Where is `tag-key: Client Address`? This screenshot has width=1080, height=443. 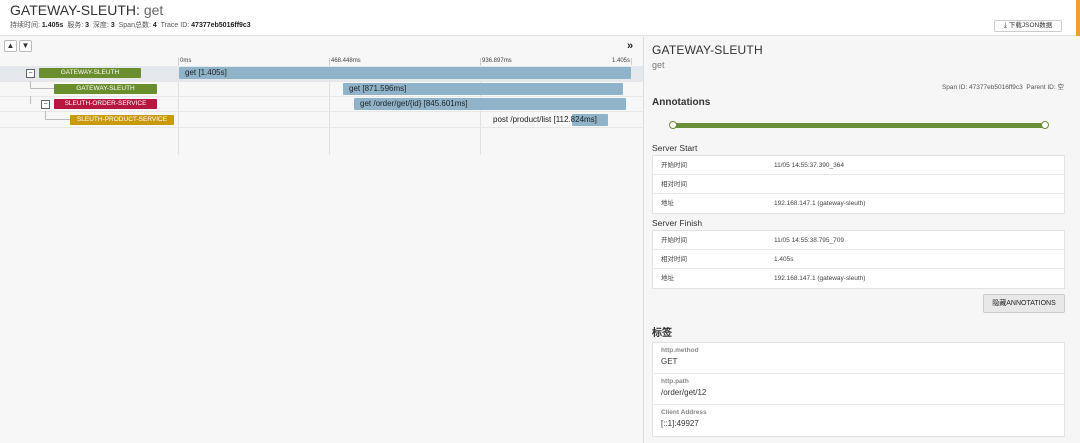 tag-key: Client Address is located at coordinates (684, 412).